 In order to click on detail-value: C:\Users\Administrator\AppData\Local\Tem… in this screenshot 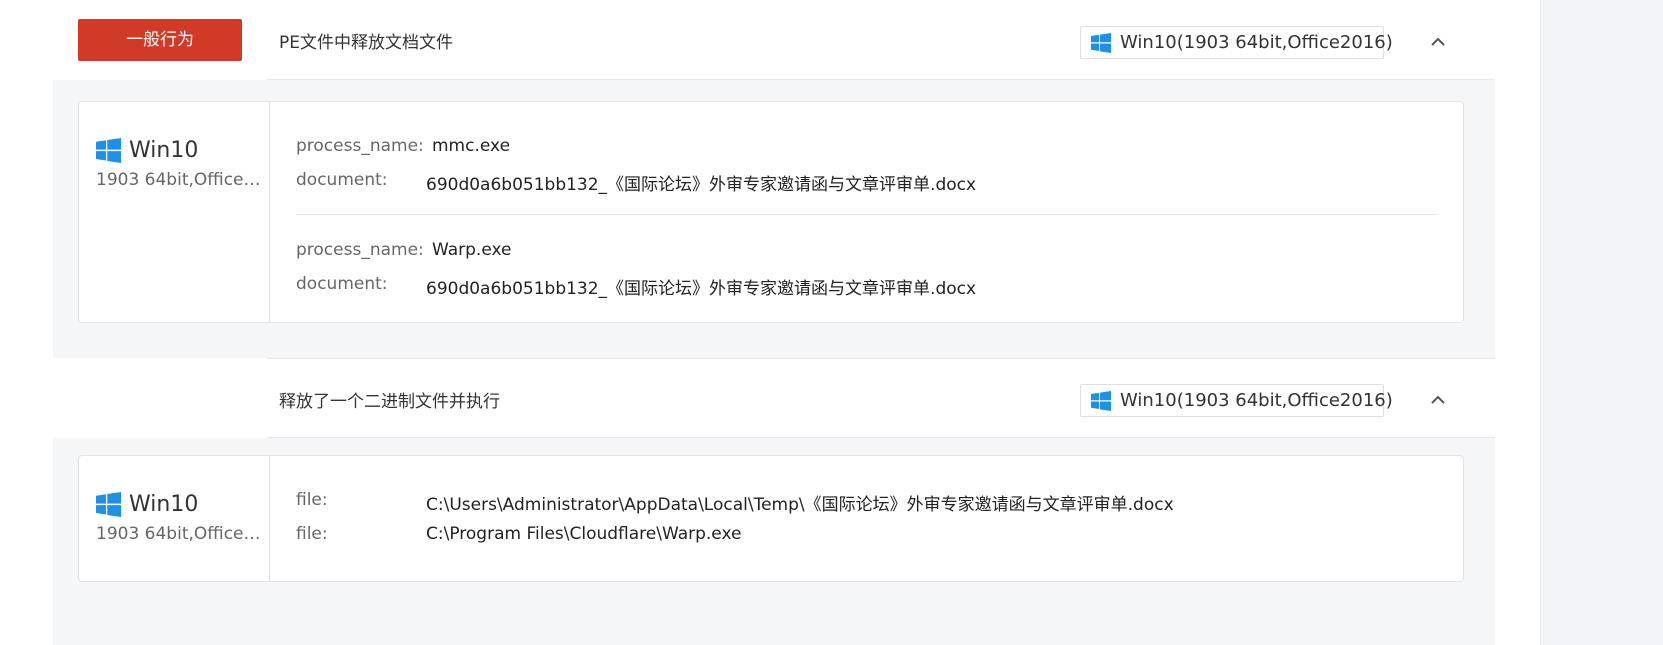, I will do `click(800, 505)`.